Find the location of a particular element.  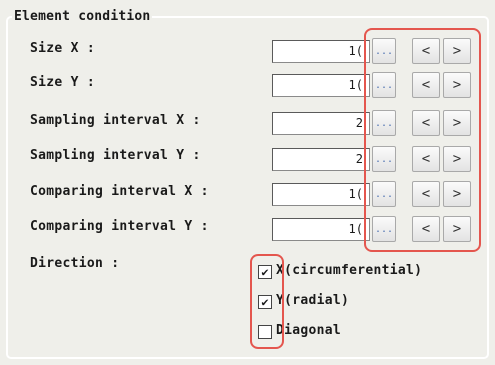

direction-y-checkbox: ✔ is located at coordinates (265, 302).